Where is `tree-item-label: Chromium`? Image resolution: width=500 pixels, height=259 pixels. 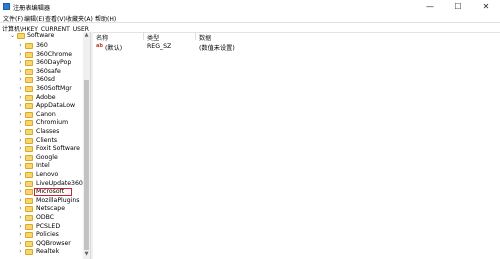 tree-item-label: Chromium is located at coordinates (52, 123).